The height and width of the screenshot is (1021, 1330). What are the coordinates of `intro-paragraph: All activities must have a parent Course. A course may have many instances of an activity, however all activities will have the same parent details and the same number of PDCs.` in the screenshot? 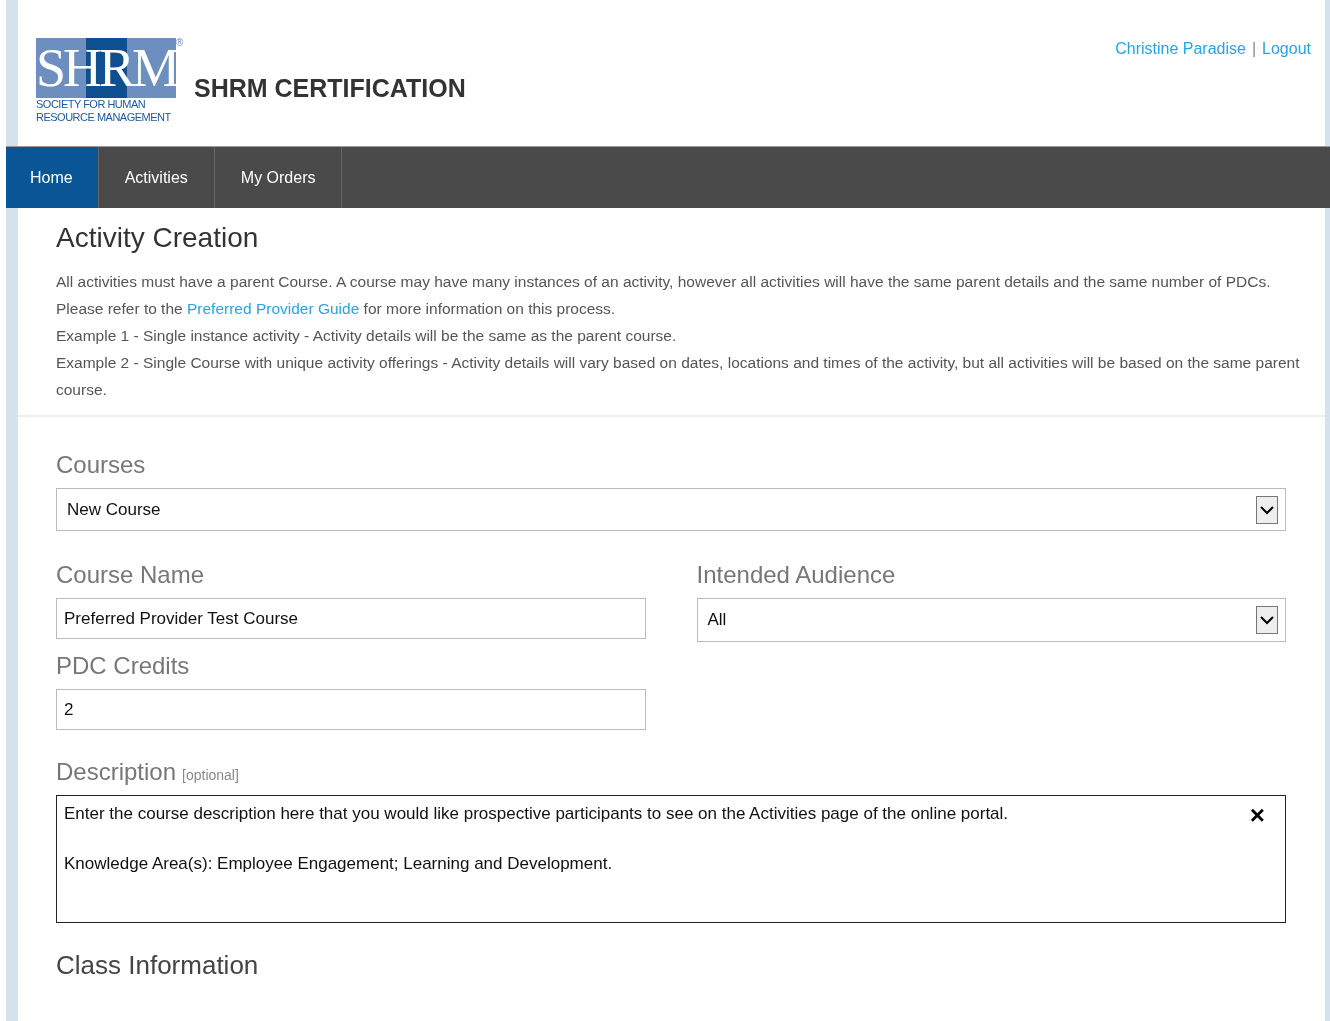 It's located at (664, 282).